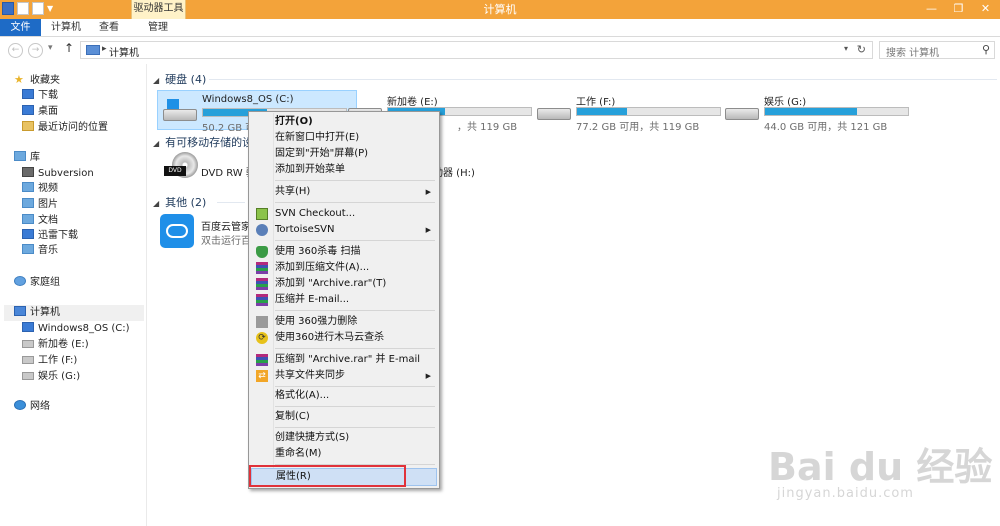  I want to click on sidebar-item-videos: 视频, so click(40, 189).